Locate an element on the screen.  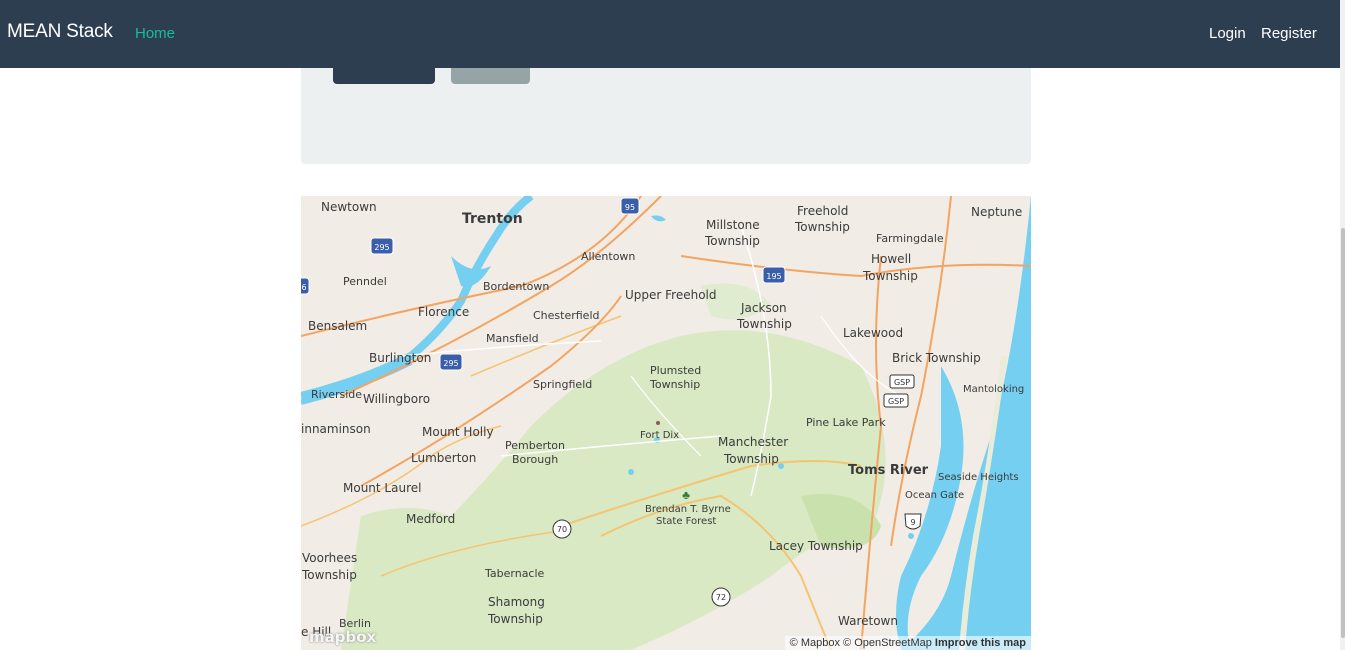
label-riverside: Riverside is located at coordinates (336, 394).